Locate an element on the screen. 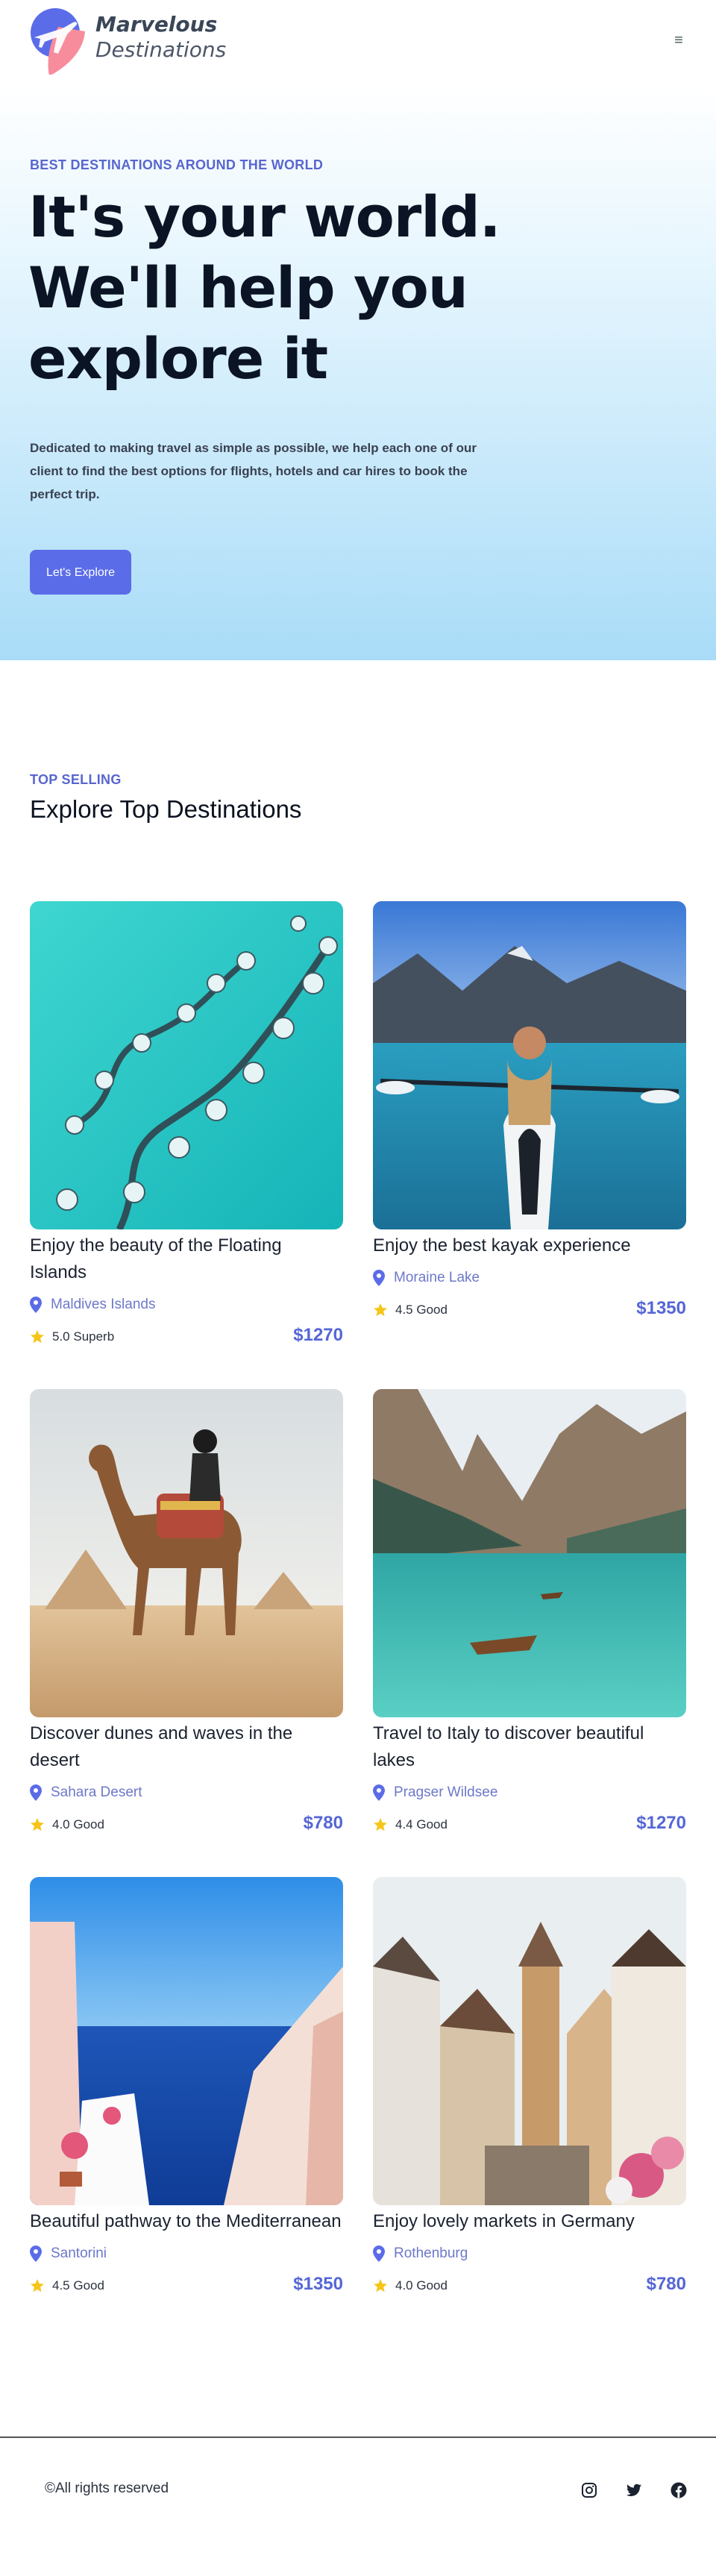 Image resolution: width=716 pixels, height=2576 pixels. card-image-santorini is located at coordinates (186, 2041).